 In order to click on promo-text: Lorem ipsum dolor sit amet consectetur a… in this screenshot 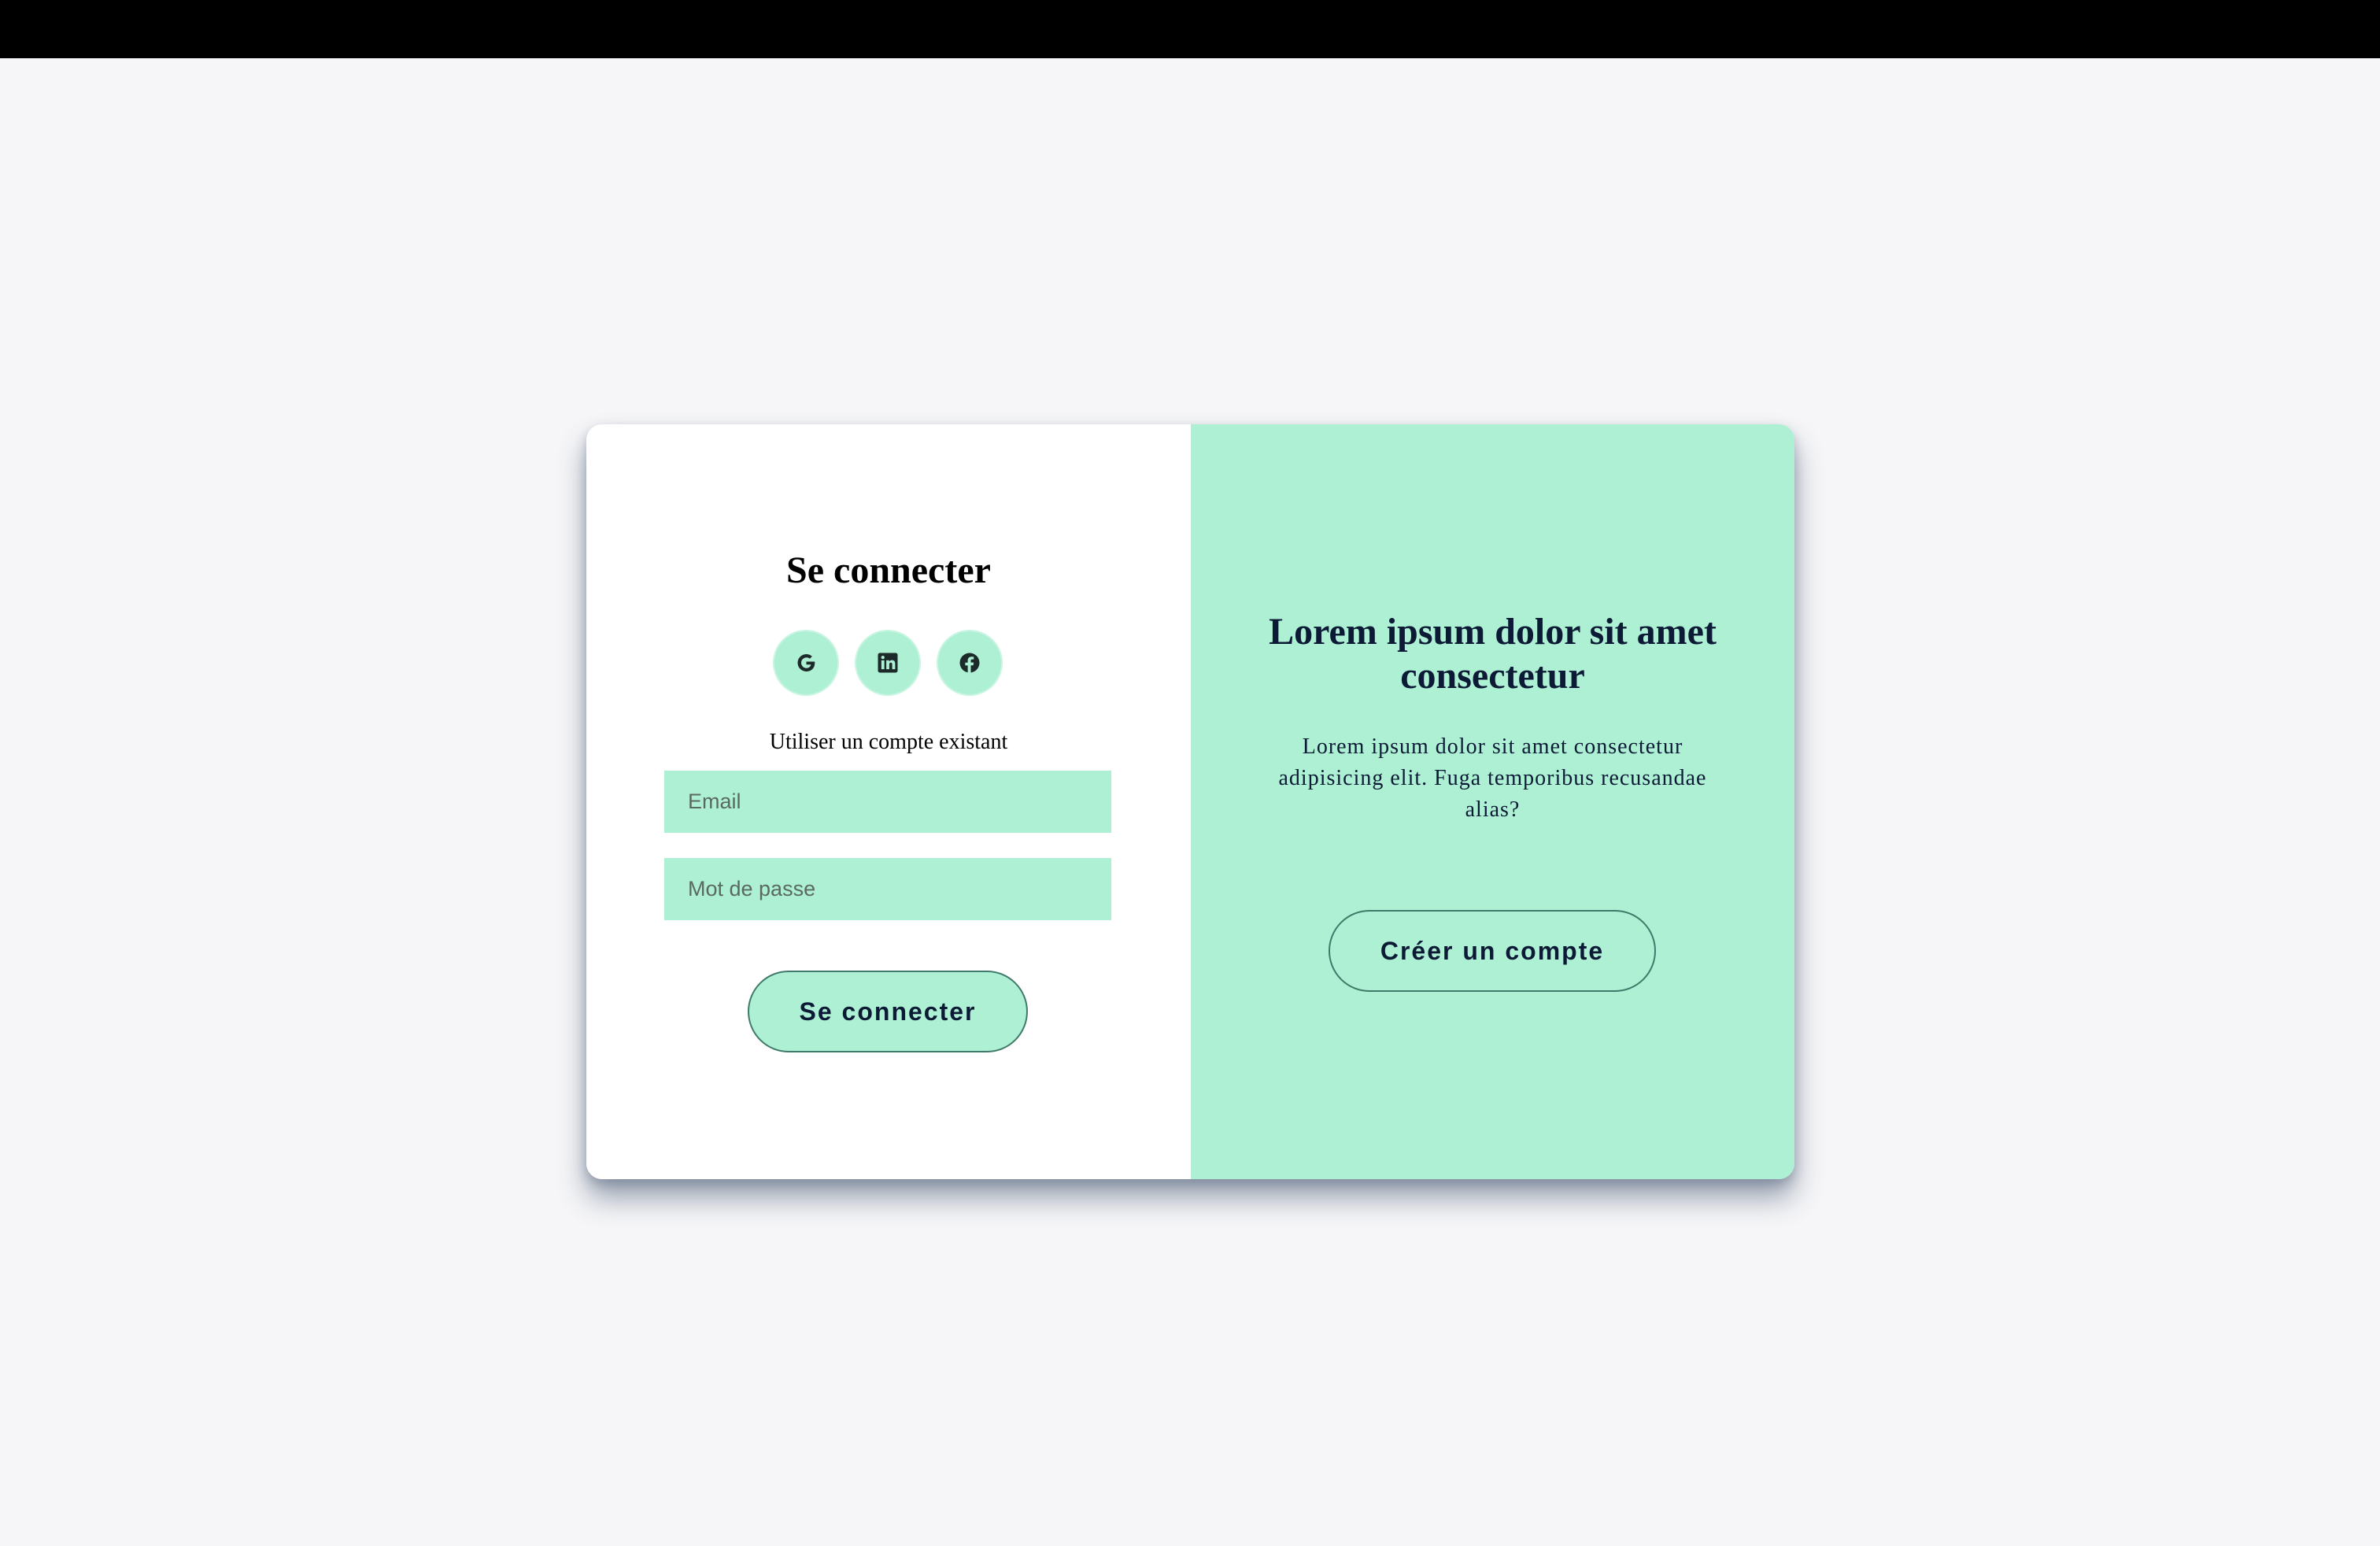, I will do `click(1492, 778)`.